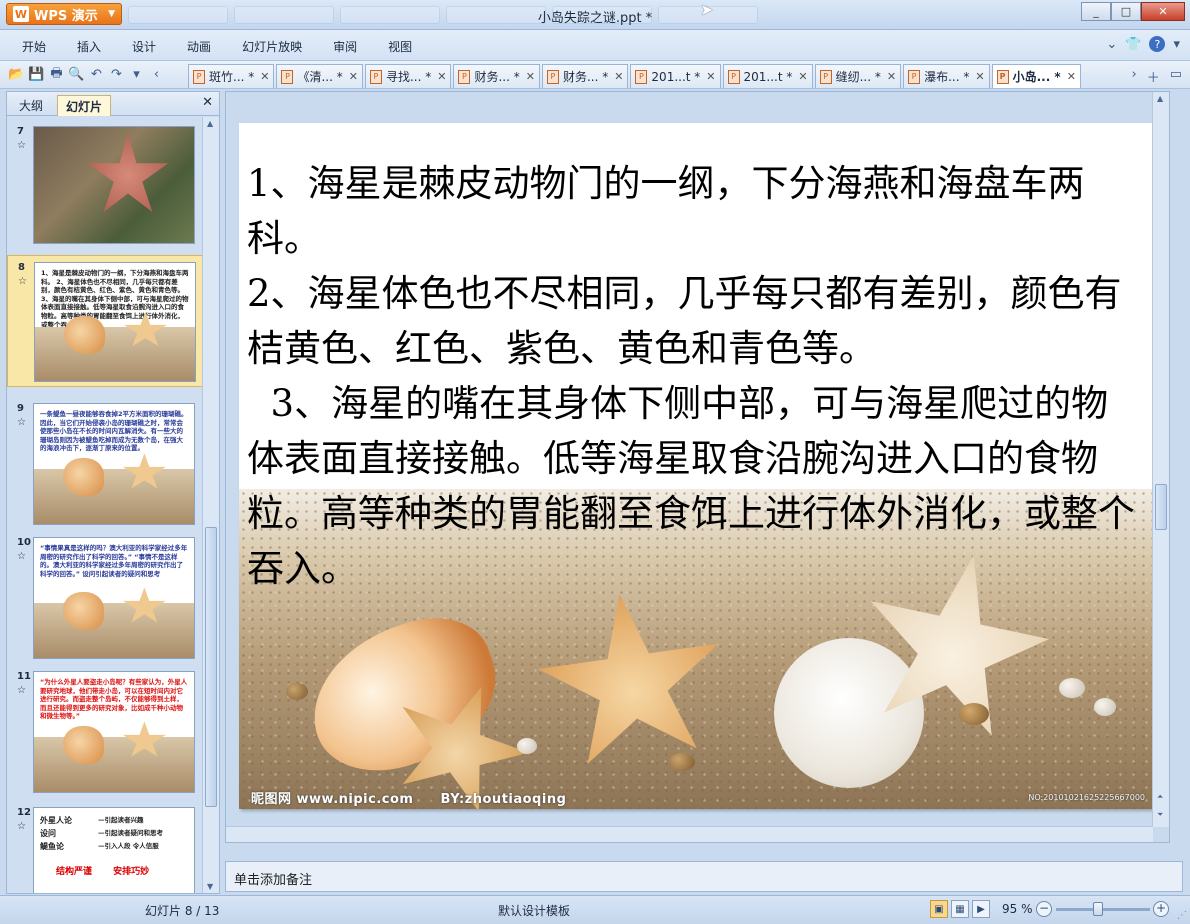  What do you see at coordinates (1160, 797) in the screenshot?
I see `previous-slide-icon: ⏶` at bounding box center [1160, 797].